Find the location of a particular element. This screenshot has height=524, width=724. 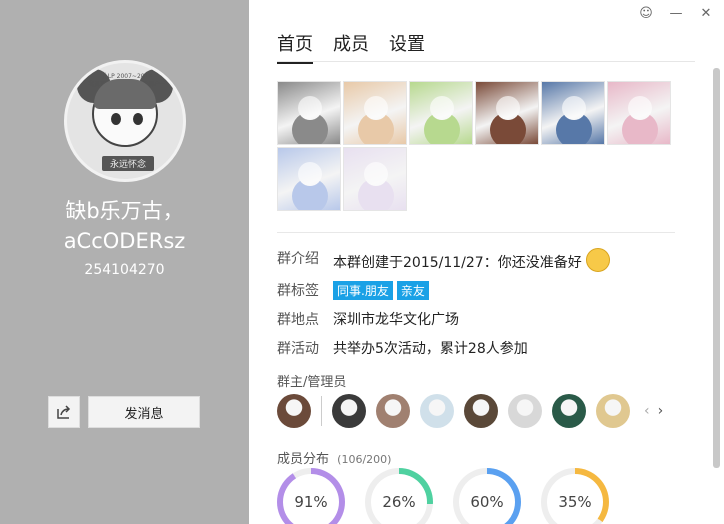

share-icon is located at coordinates (64, 412).